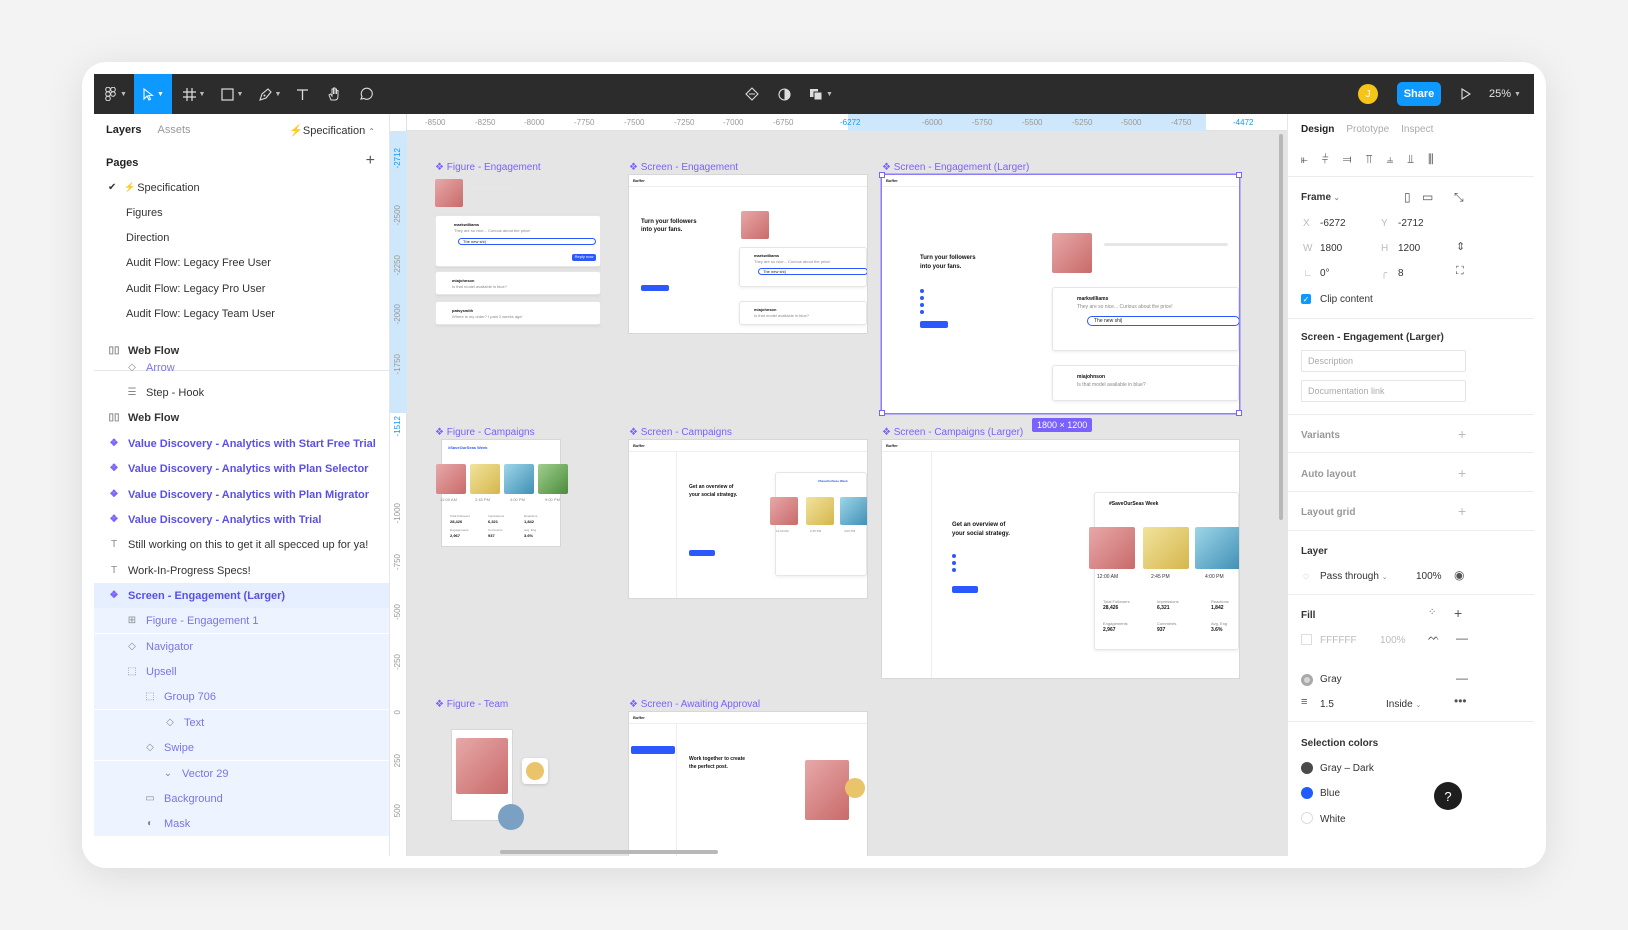 The width and height of the screenshot is (1628, 930). What do you see at coordinates (1466, 94) in the screenshot?
I see `present-button` at bounding box center [1466, 94].